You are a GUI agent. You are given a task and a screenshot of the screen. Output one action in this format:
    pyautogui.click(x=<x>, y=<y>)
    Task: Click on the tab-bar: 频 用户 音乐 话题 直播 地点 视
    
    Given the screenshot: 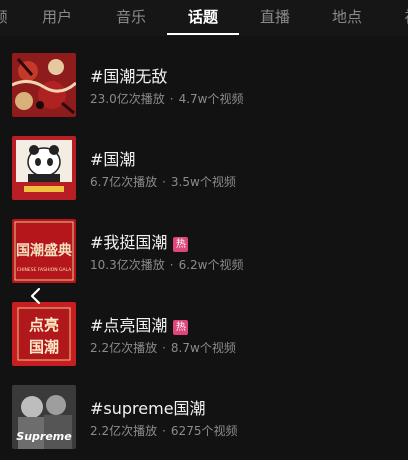 What is the action you would take?
    pyautogui.click(x=204, y=18)
    